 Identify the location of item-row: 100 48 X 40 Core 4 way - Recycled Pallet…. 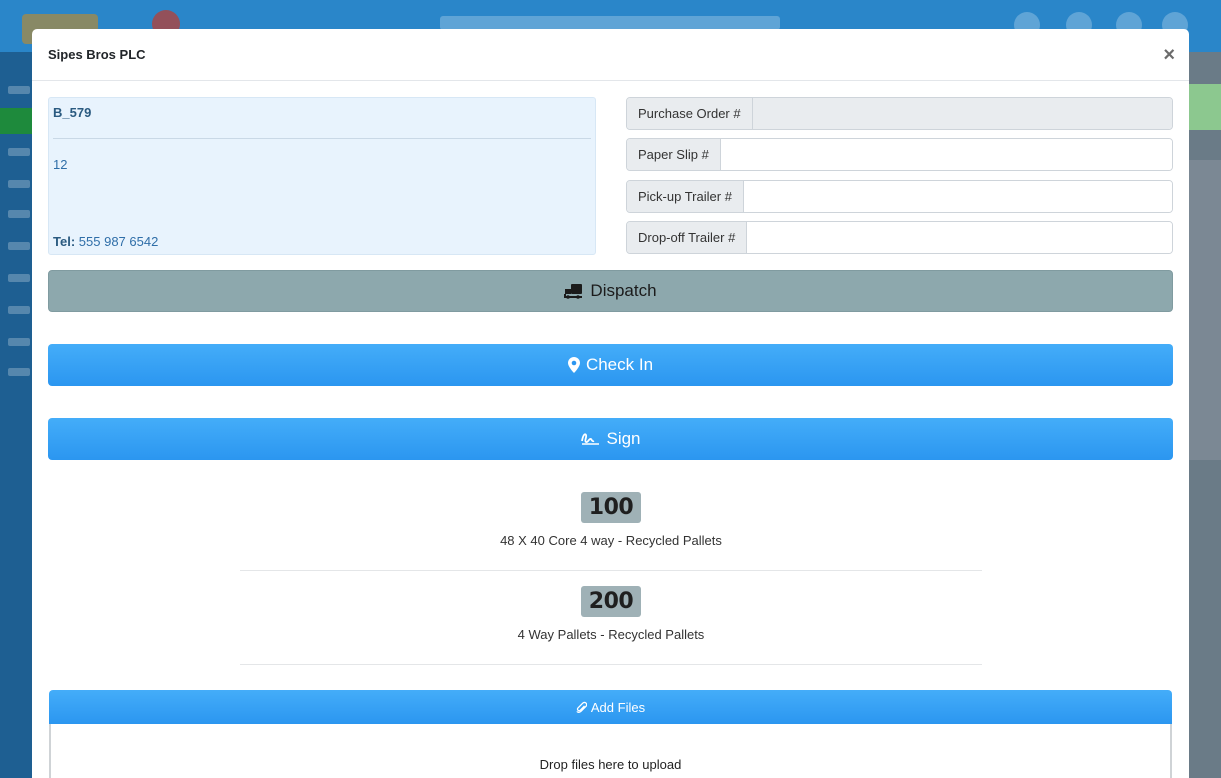
(611, 520).